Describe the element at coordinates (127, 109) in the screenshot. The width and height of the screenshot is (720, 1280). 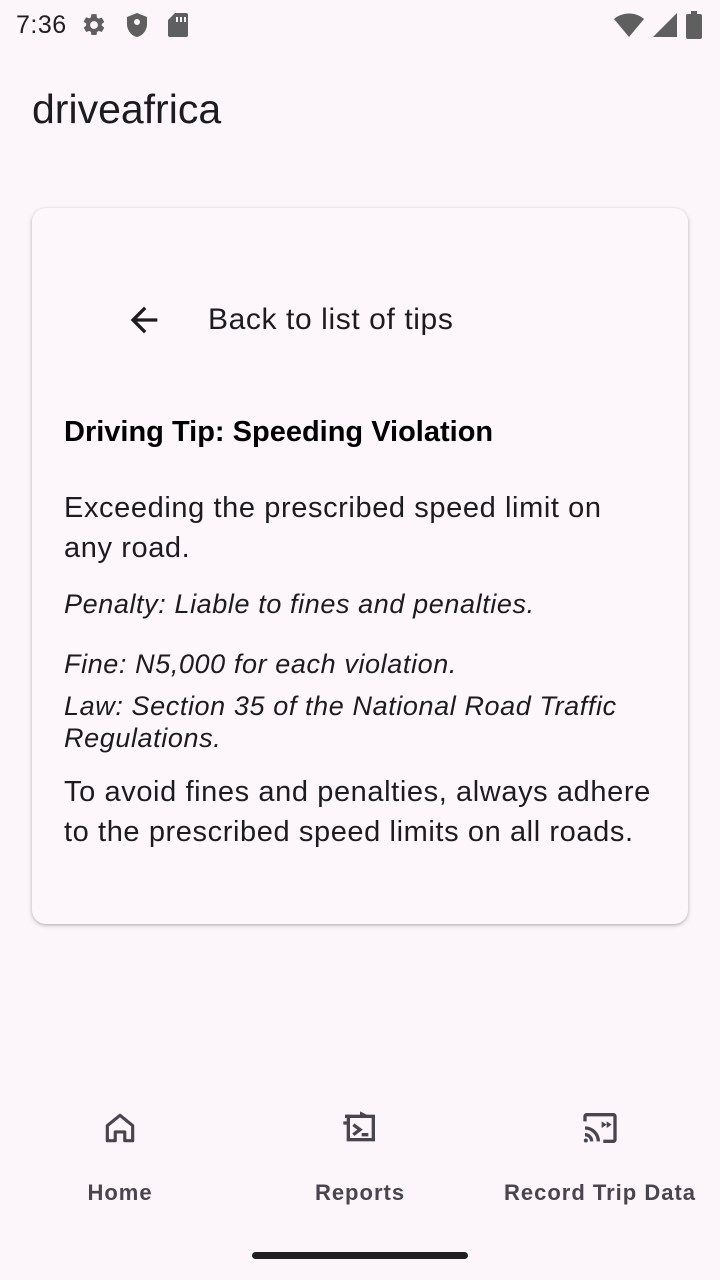
I see `app-title: driveafrica` at that location.